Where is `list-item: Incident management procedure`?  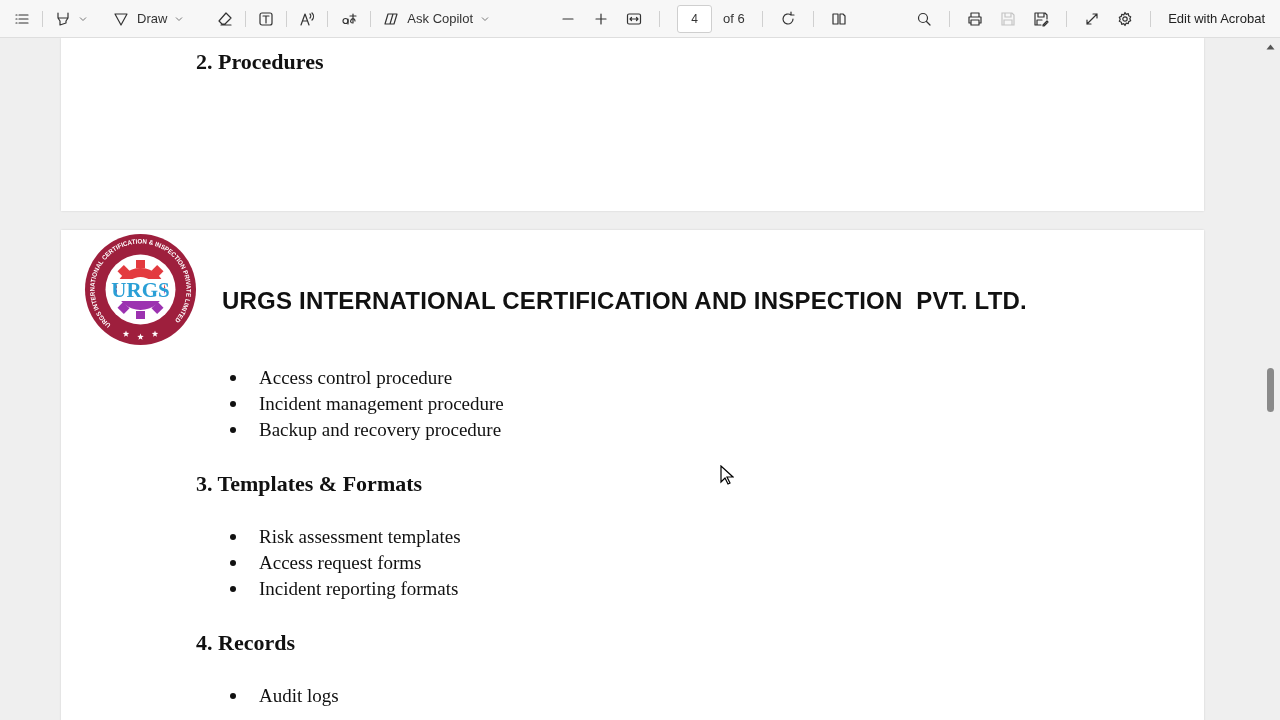
list-item: Incident management procedure is located at coordinates (381, 404).